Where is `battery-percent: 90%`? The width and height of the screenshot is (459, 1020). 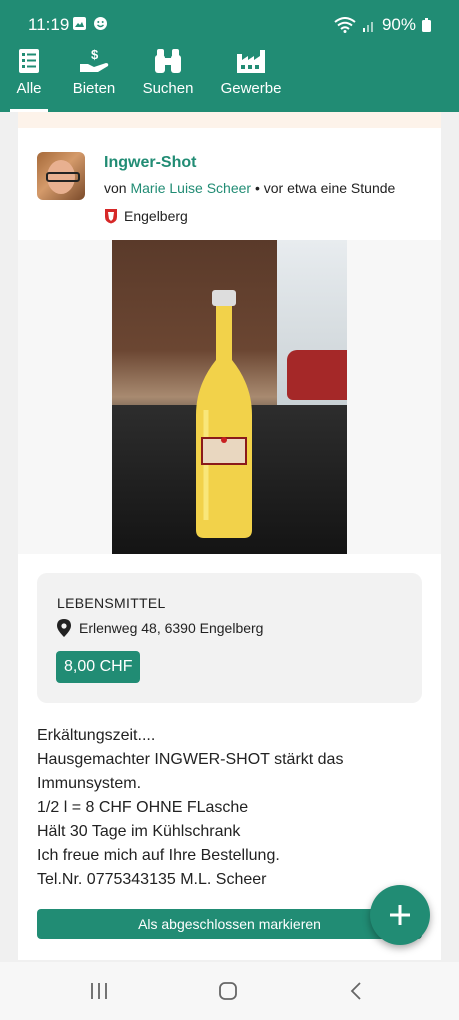
battery-percent: 90% is located at coordinates (398, 24).